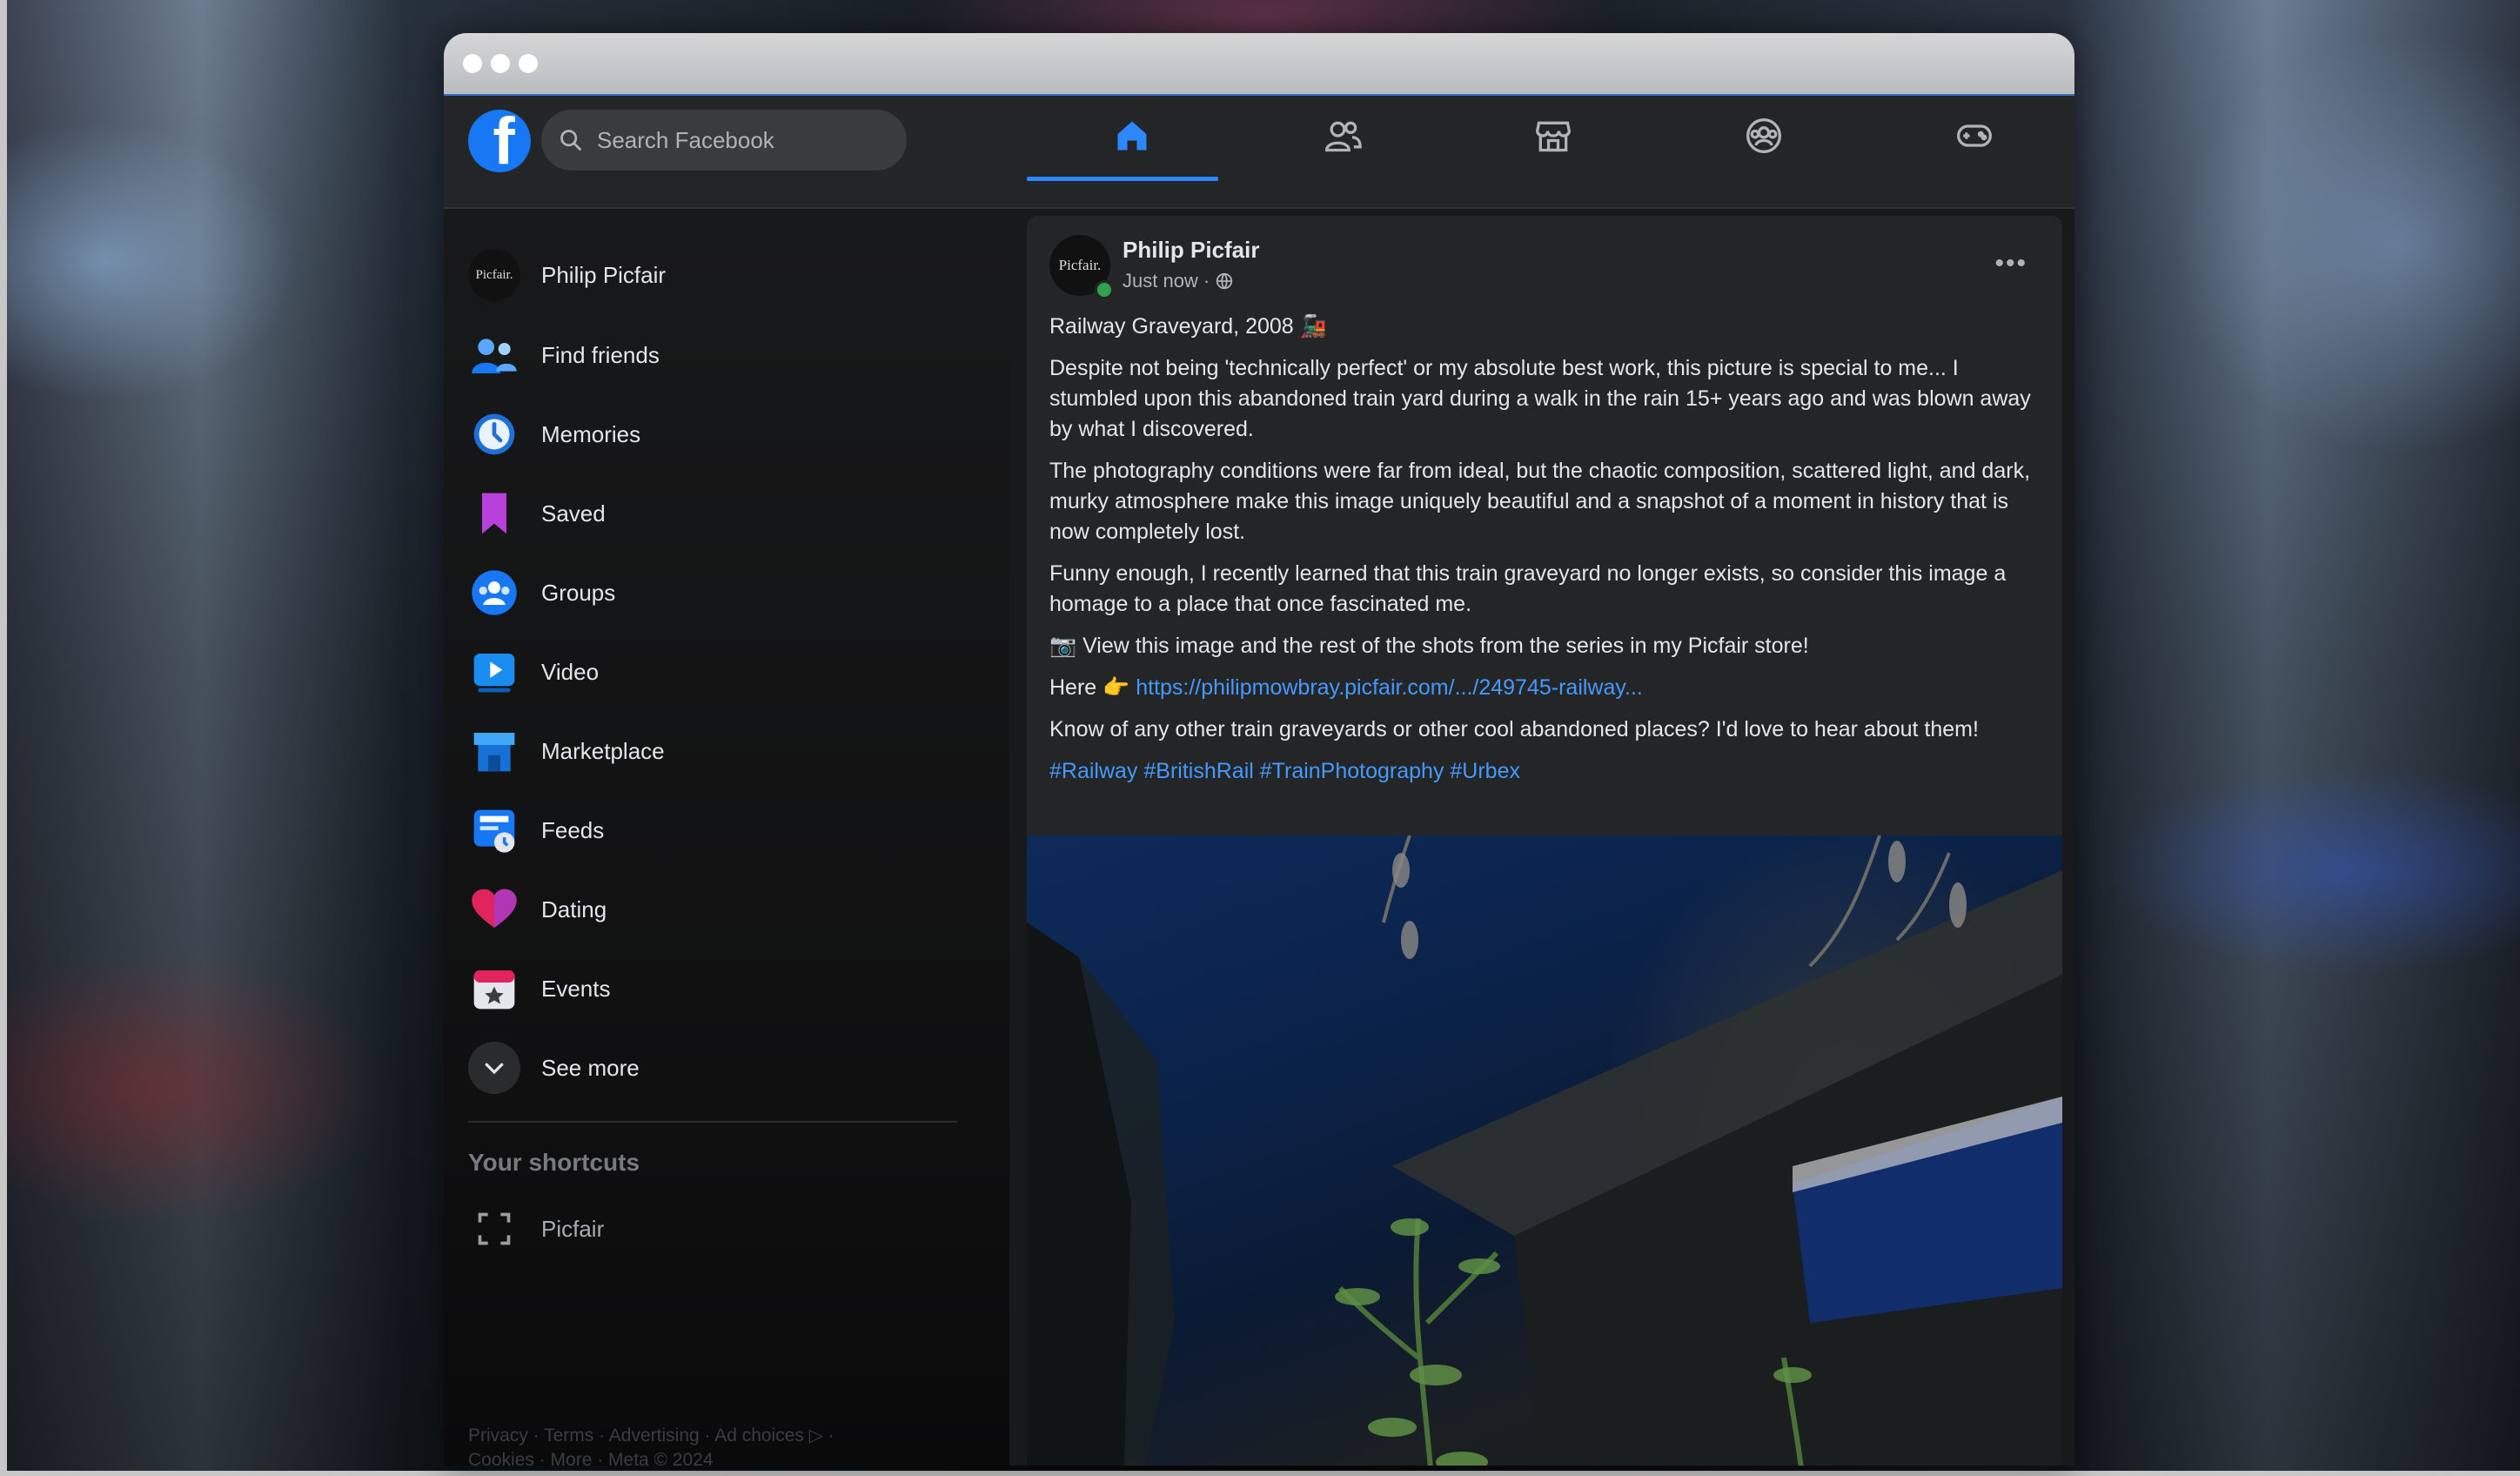 Image resolution: width=2520 pixels, height=1476 pixels. I want to click on chevron-down-icon, so click(494, 1068).